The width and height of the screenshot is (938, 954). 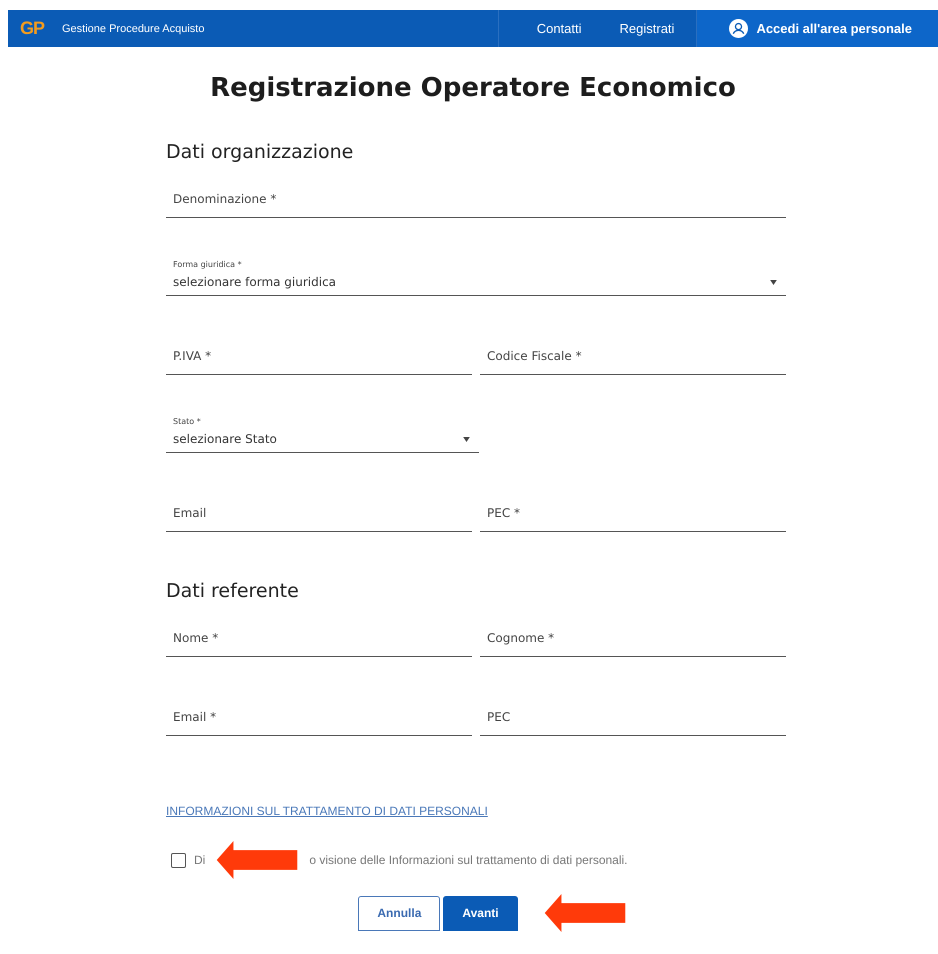 I want to click on privacy-link: INFORMAZIONI SUL TRATTAMENTO DI DATI PERSONALI, so click(x=327, y=811).